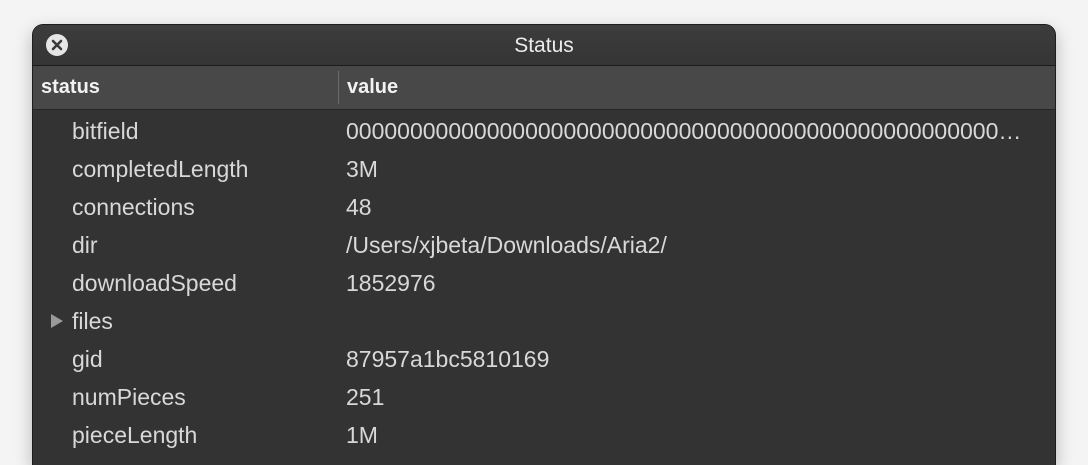 Image resolution: width=1088 pixels, height=465 pixels. I want to click on row-key: dir, so click(85, 245).